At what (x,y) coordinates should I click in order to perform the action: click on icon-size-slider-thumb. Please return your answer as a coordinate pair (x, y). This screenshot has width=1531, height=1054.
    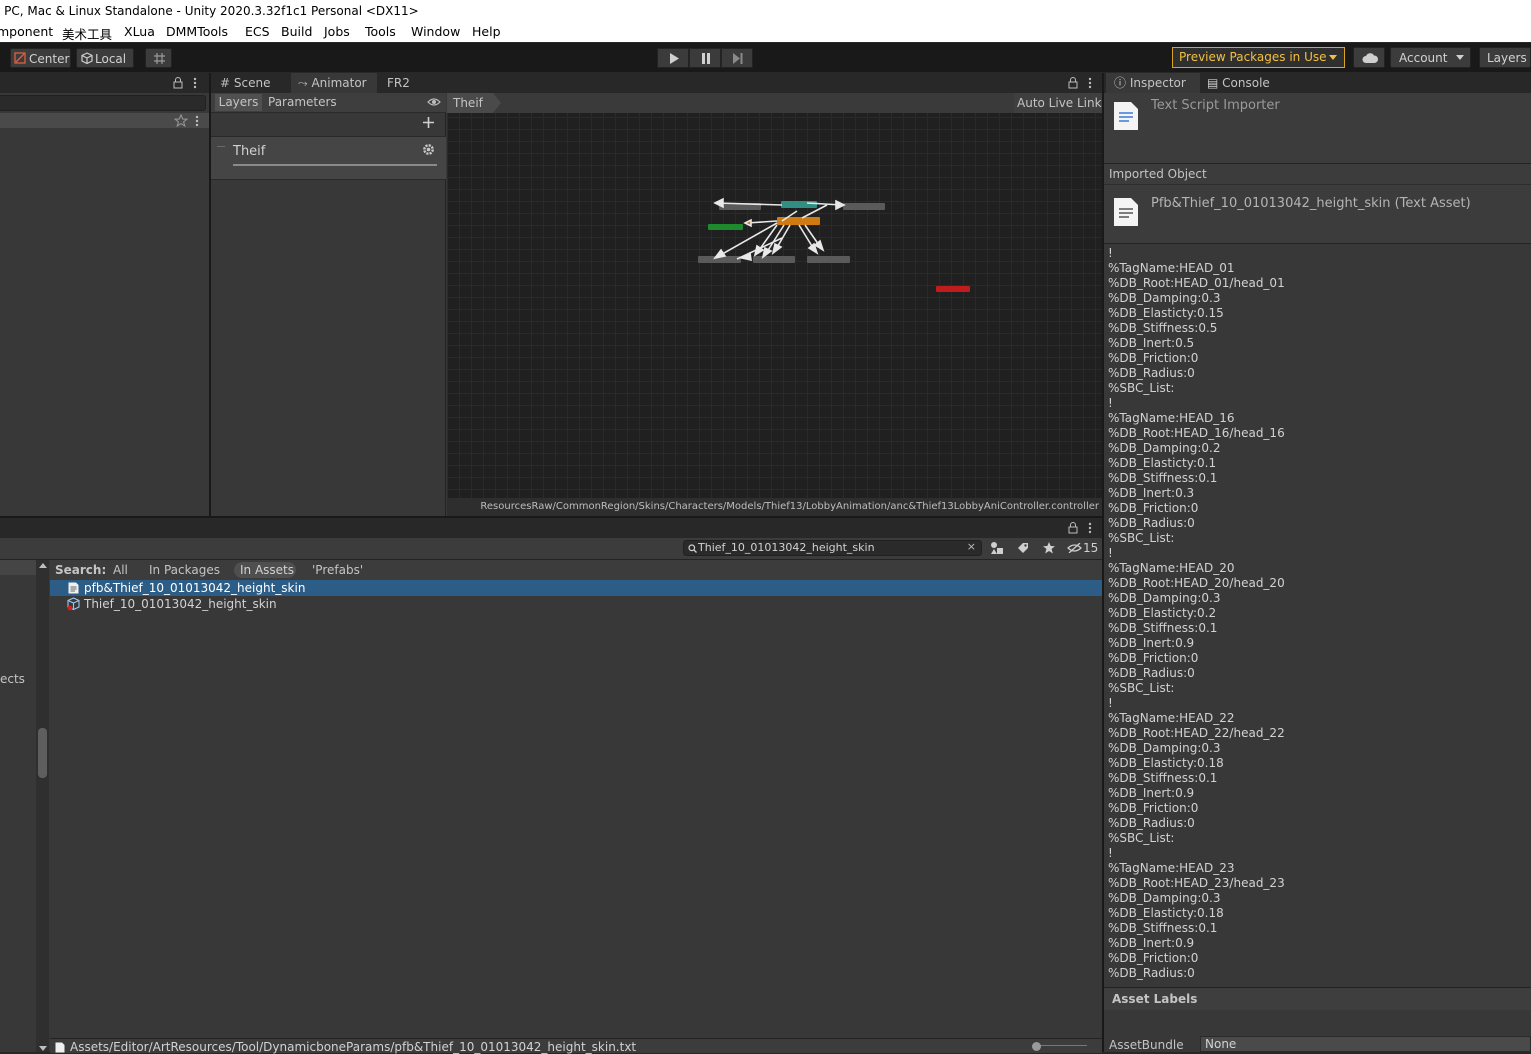
    Looking at the image, I should click on (1036, 1046).